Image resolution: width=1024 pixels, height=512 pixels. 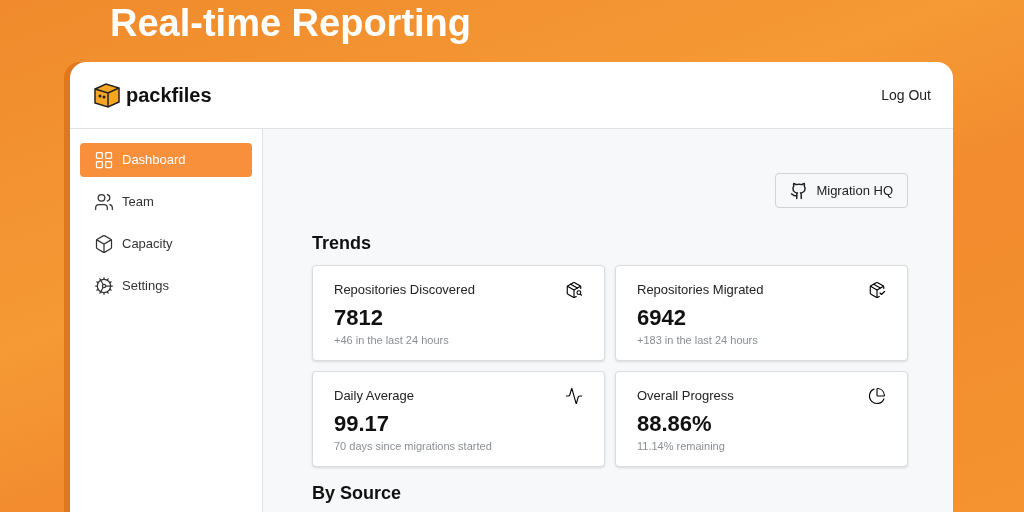 I want to click on cat-logo-icon, so click(x=799, y=190).